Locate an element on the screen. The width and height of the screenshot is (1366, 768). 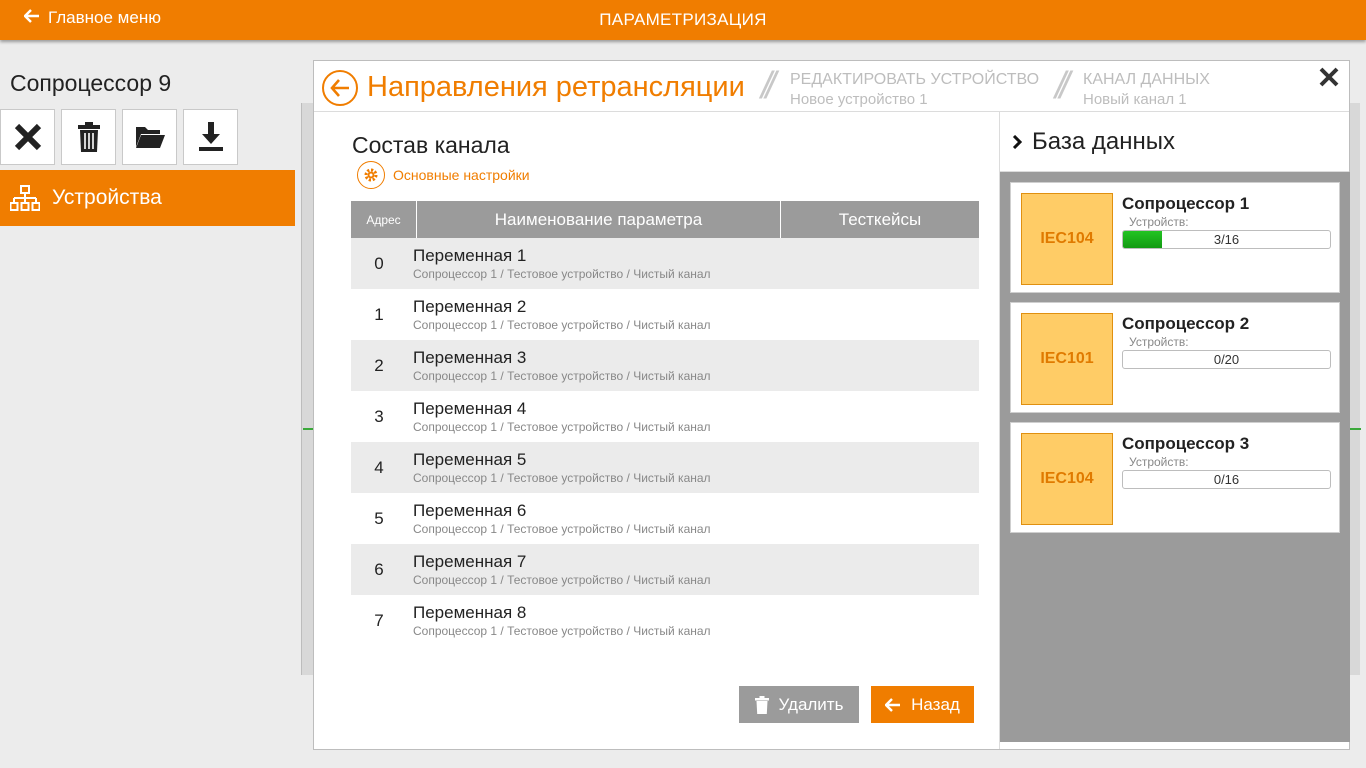
channel-composition-title: Состав канала is located at coordinates (431, 145).